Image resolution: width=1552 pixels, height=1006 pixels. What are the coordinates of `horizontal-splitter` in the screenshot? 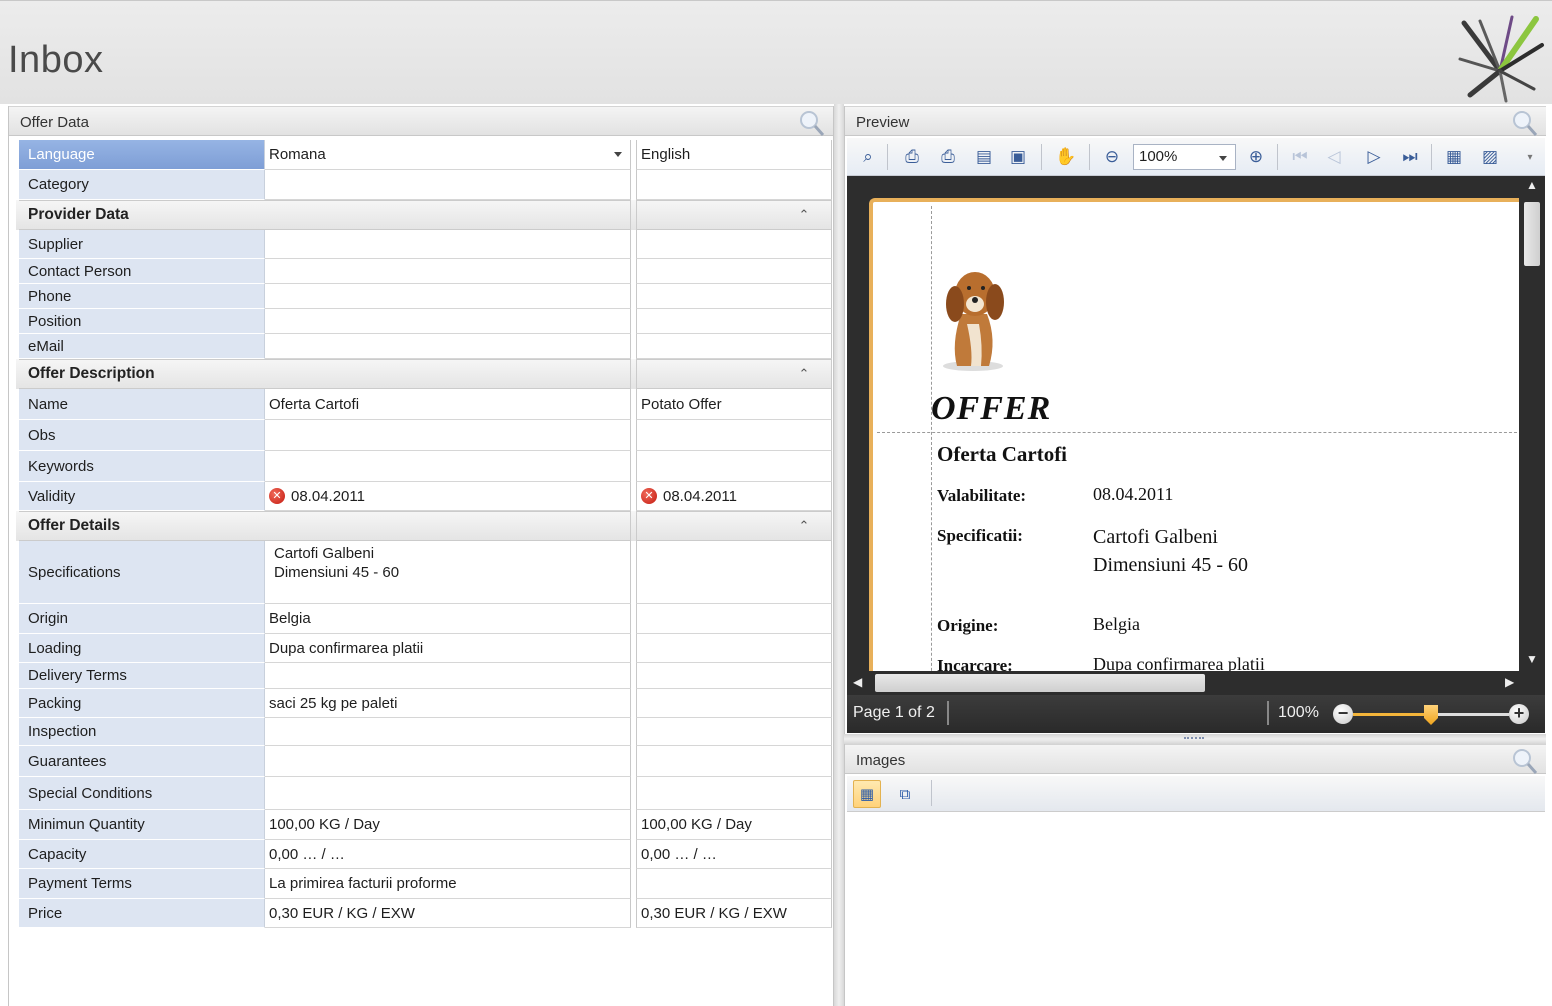 It's located at (1195, 739).